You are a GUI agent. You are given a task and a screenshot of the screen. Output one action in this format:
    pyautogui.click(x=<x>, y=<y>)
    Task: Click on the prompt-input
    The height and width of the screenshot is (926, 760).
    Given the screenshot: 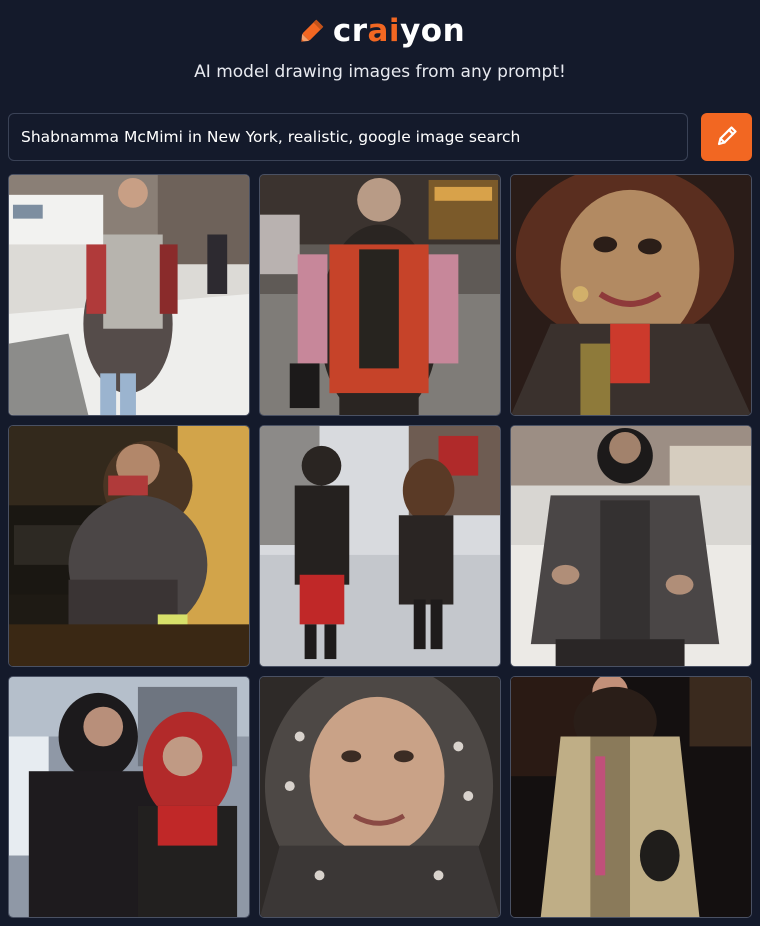 What is the action you would take?
    pyautogui.click(x=348, y=137)
    